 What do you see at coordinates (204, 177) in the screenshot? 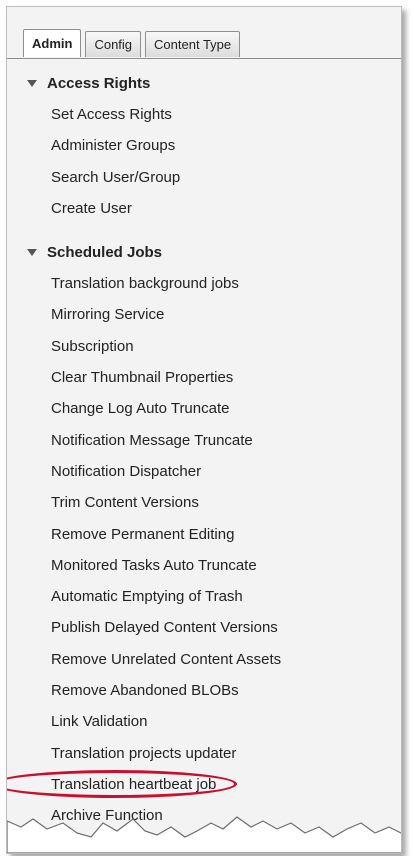
I see `nav-item-search-user-group: Search User/Group` at bounding box center [204, 177].